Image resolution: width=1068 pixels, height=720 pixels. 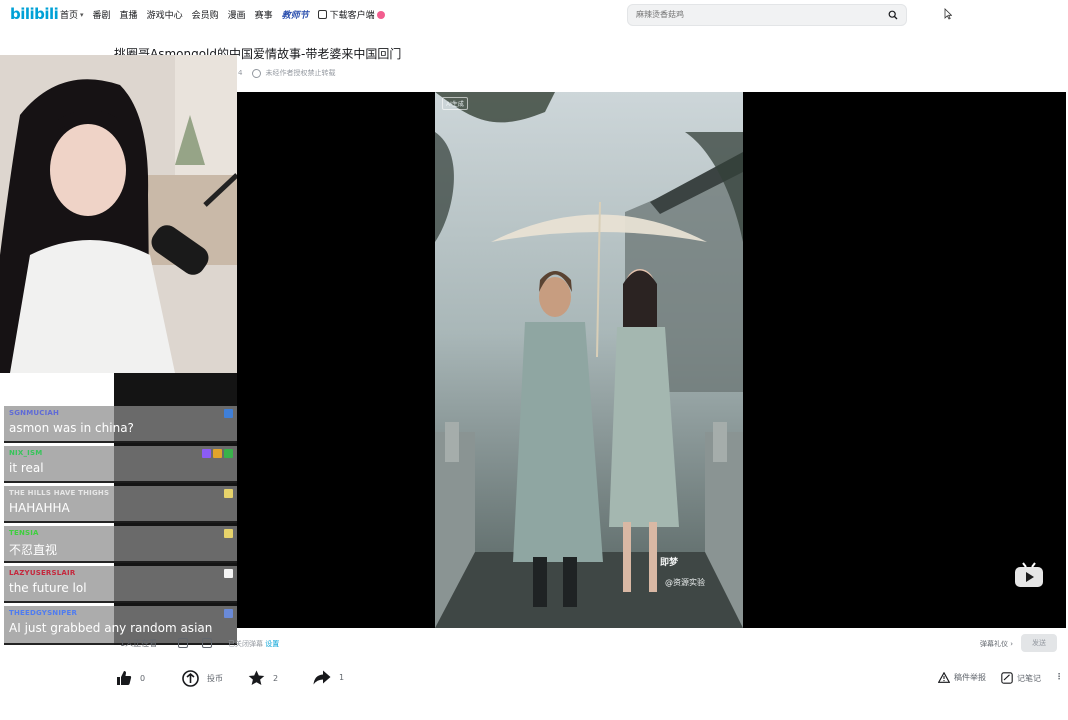 What do you see at coordinates (139, 643) in the screenshot?
I see `viewer-count: 1人正在看` at bounding box center [139, 643].